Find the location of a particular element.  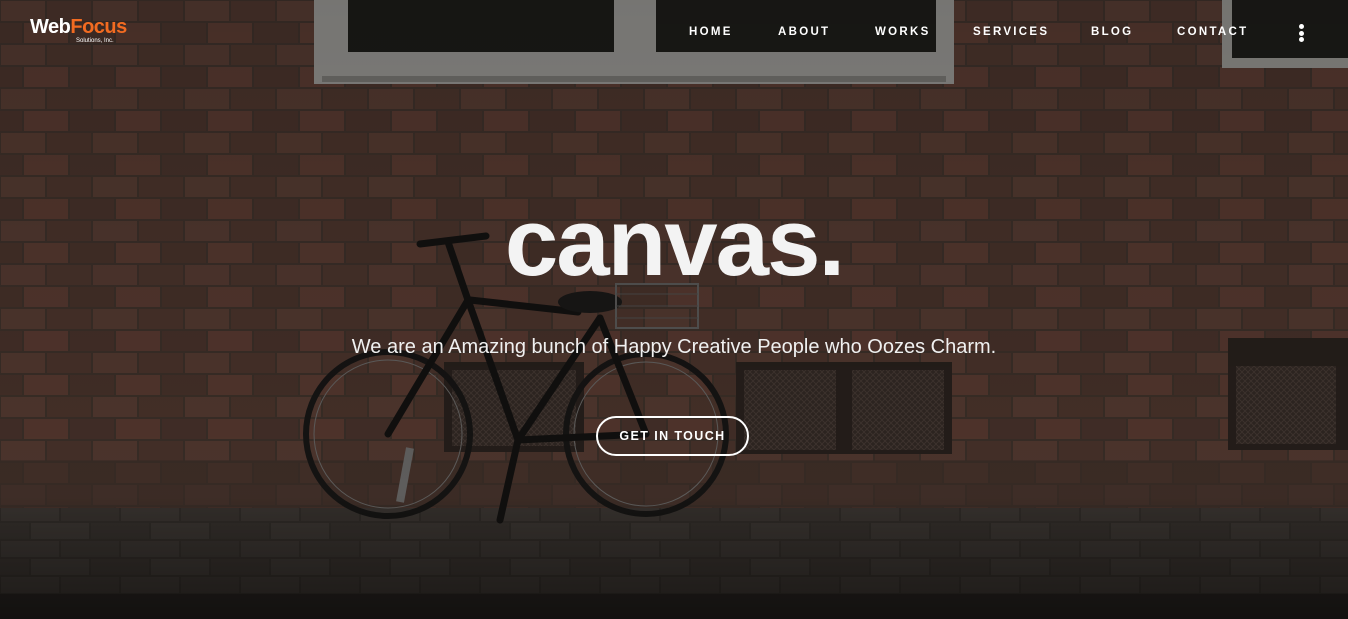

nav-item-services: SERVICES is located at coordinates (1011, 32).